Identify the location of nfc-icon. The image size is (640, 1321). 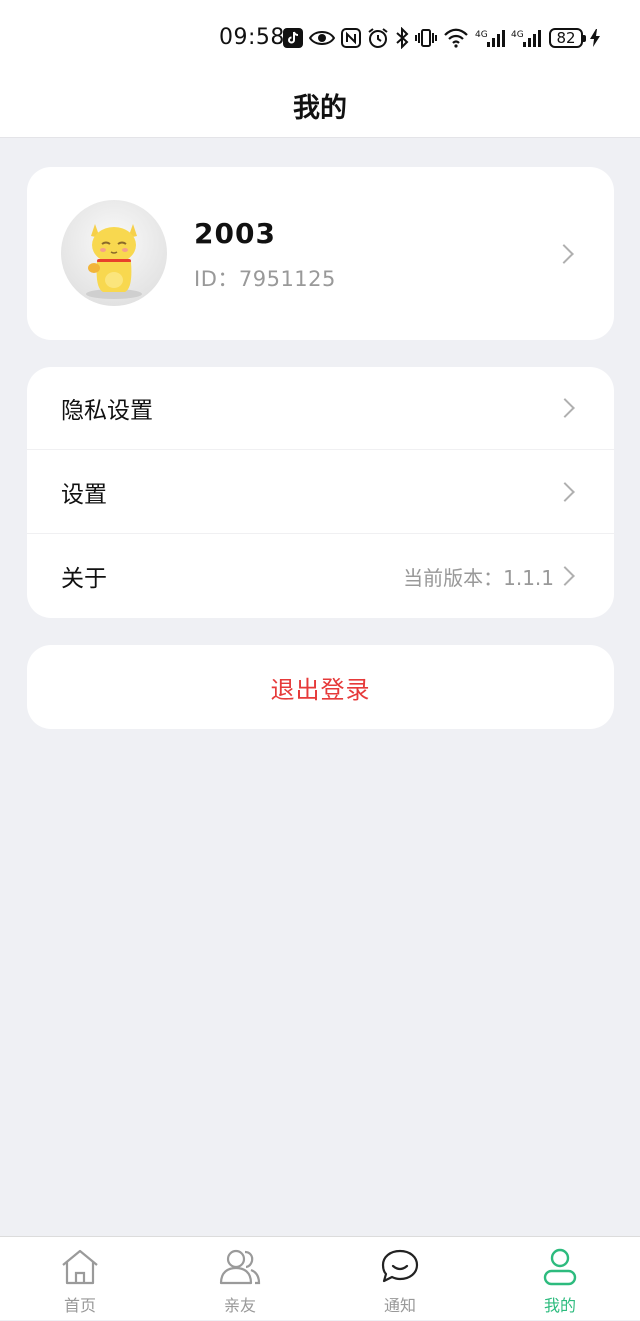
(351, 38).